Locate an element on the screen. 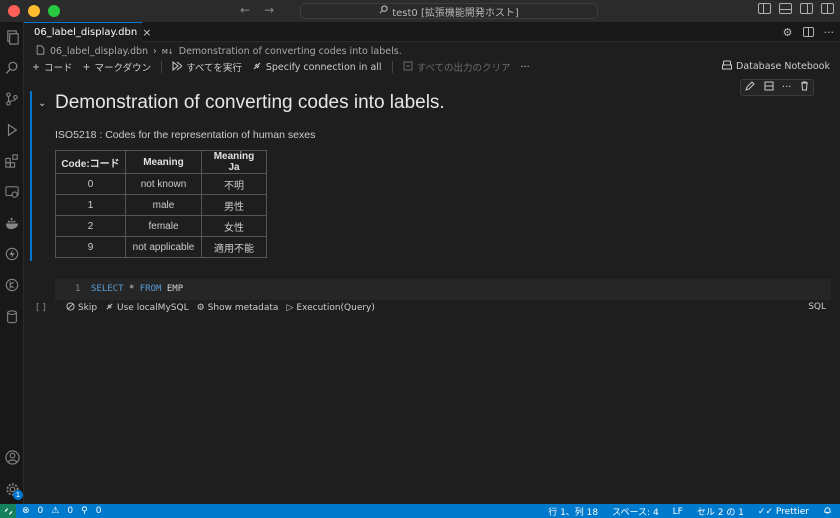  cell-toolbar: ··· is located at coordinates (777, 87).